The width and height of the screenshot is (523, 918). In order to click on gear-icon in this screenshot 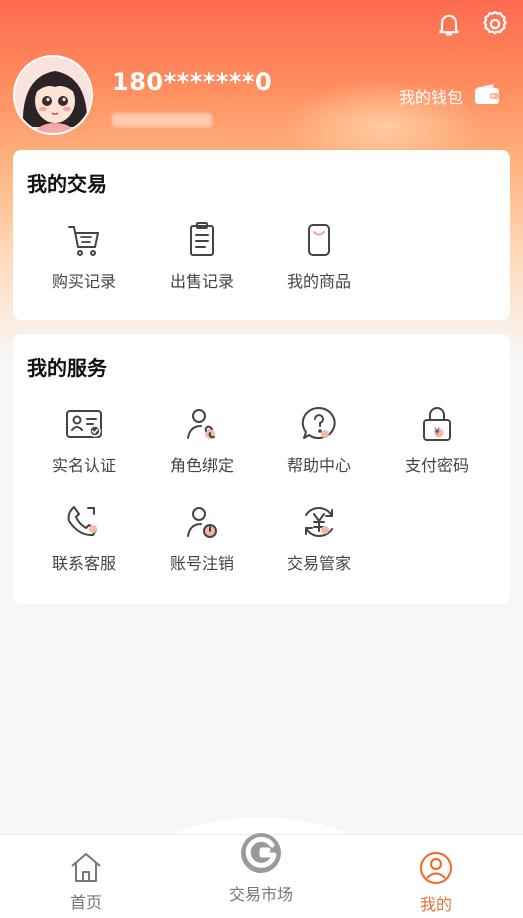, I will do `click(495, 24)`.